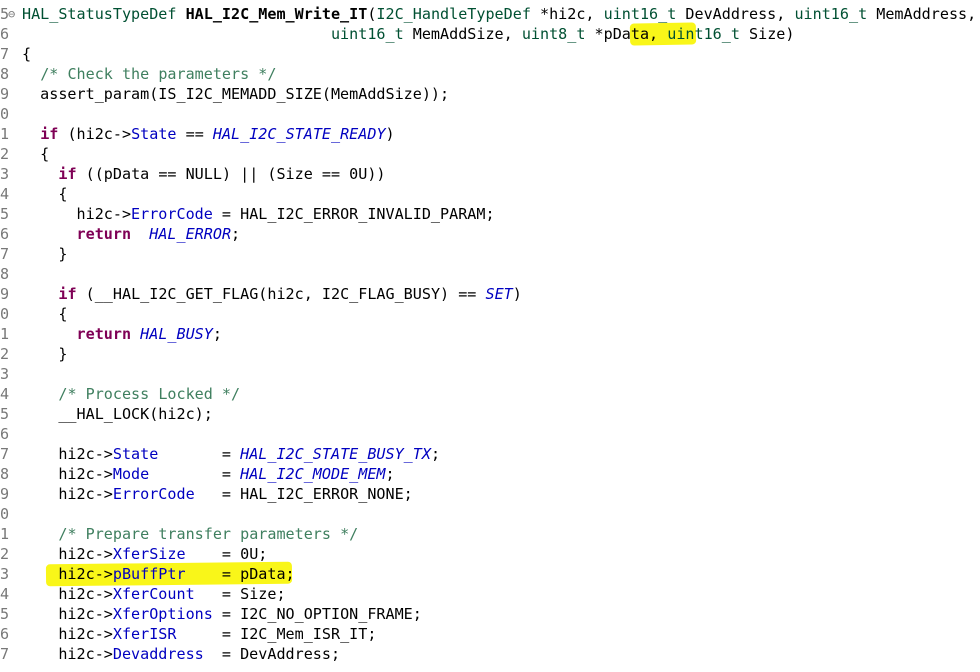  Describe the element at coordinates (490, 494) in the screenshot. I see `code-line: 9 hi2c->ErrorCode = HAL_I2C_ERROR_NONE;` at that location.